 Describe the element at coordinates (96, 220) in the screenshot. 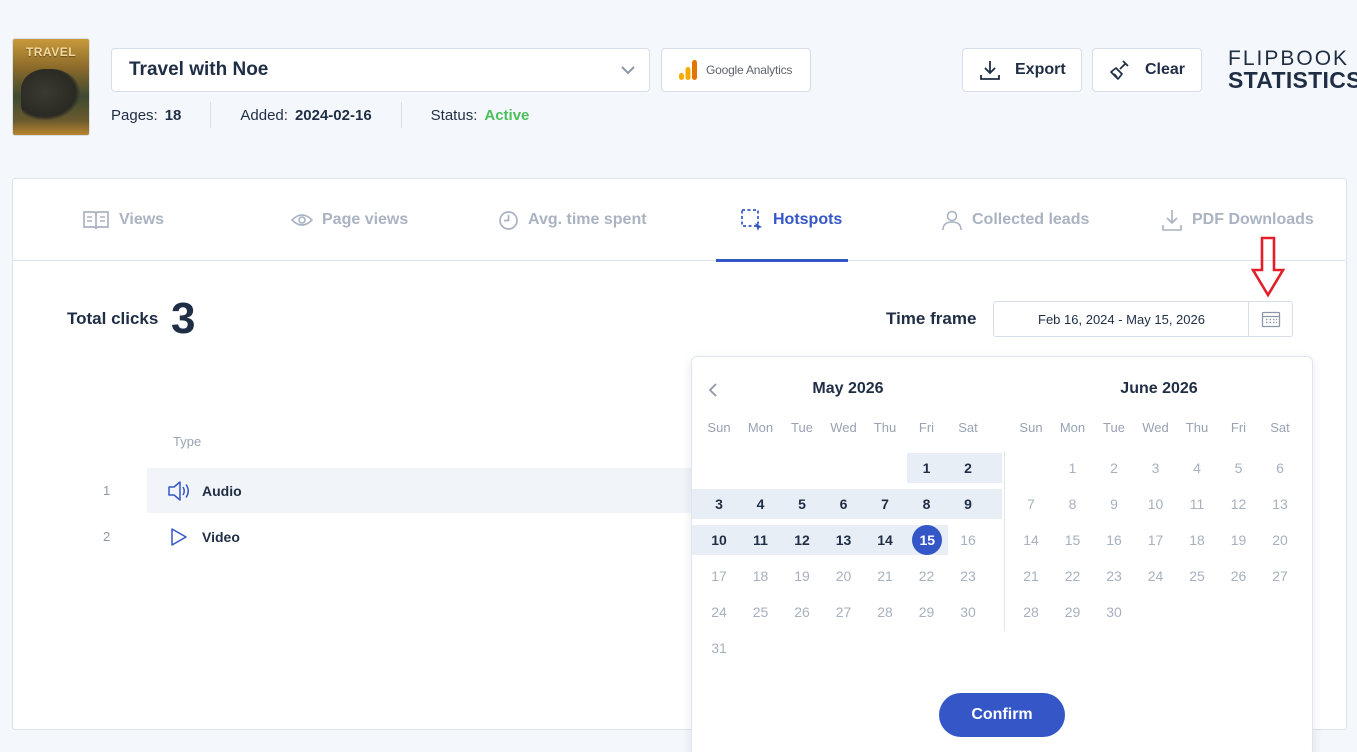

I see `views-icon` at that location.